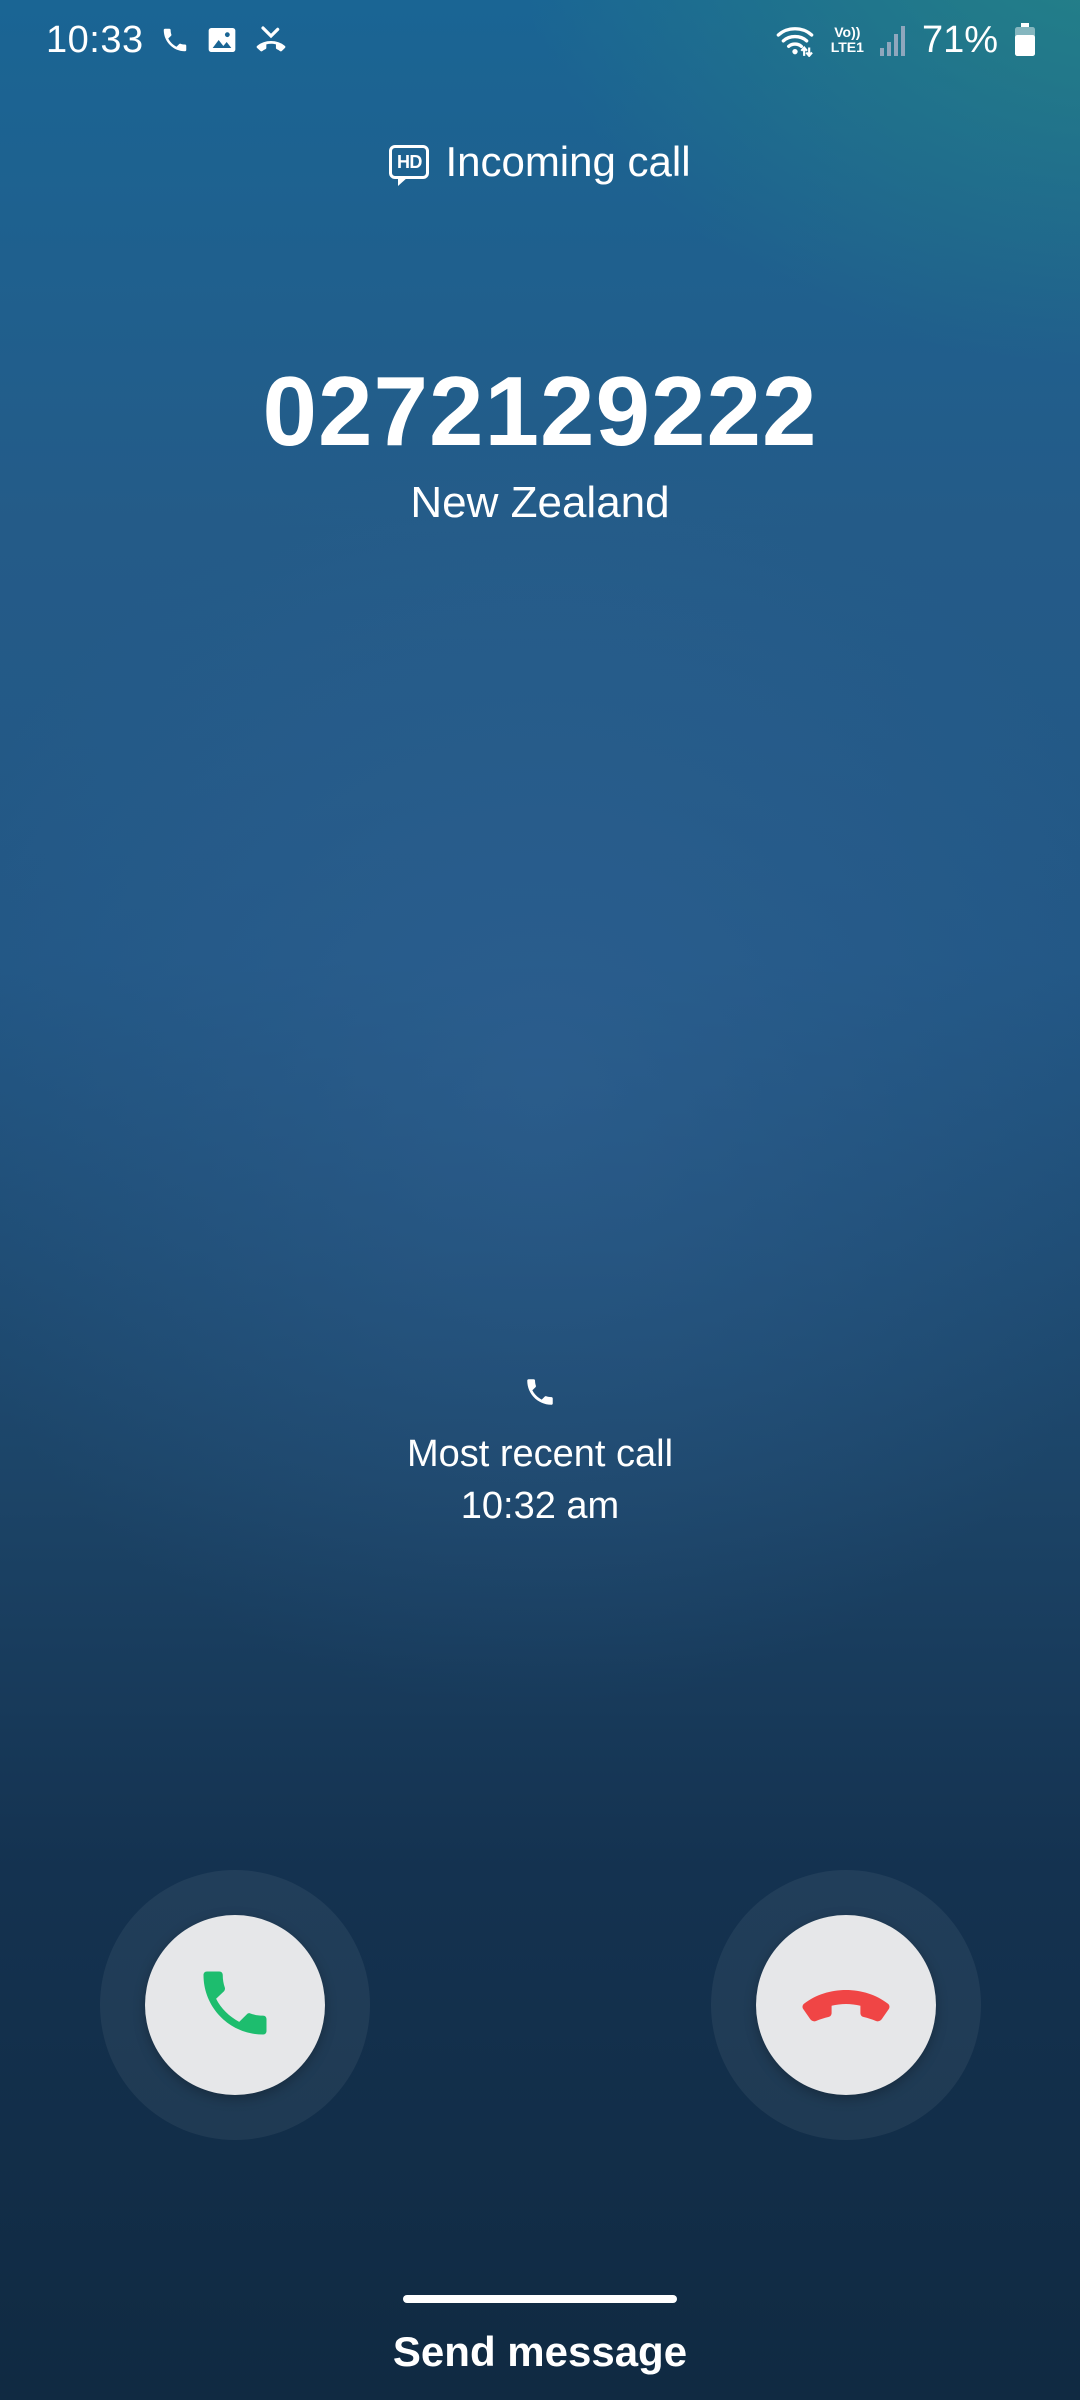 This screenshot has width=1080, height=2400. I want to click on call-status-row: HD Incoming call, so click(540, 162).